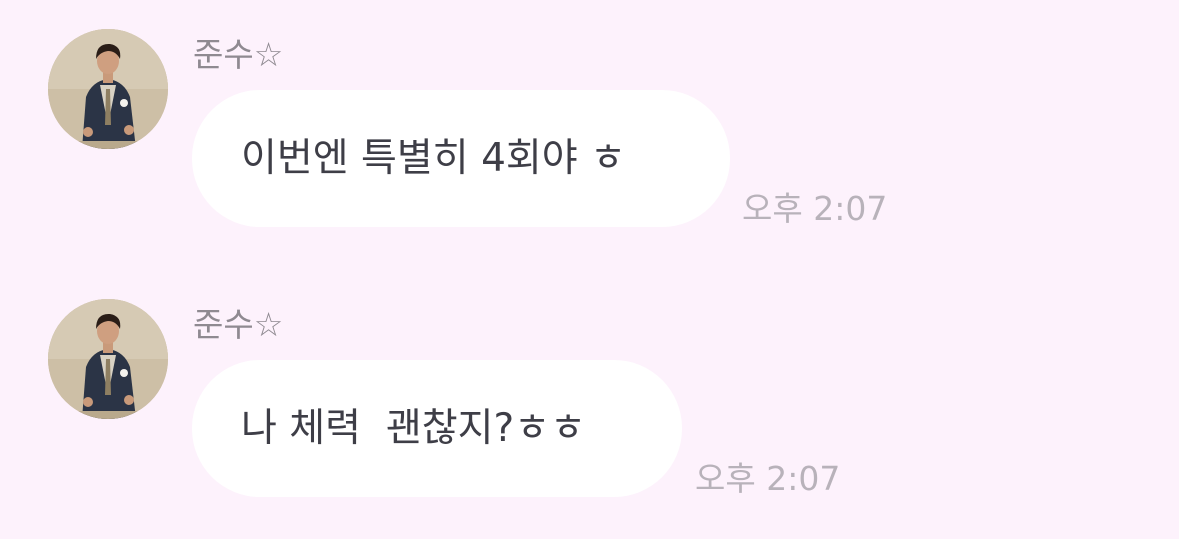 The height and width of the screenshot is (539, 1179). I want to click on message-bubble: 나 체력 괜찮지?ㅎㅎ, so click(437, 428).